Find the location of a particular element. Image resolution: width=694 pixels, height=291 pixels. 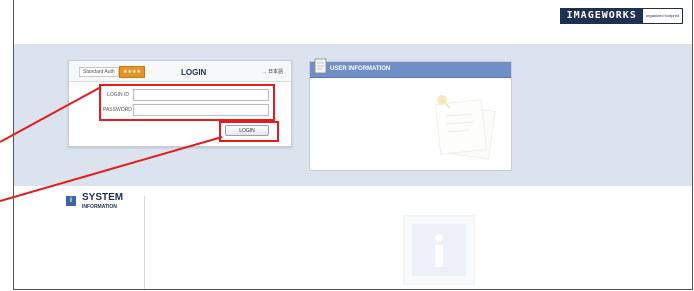

user-information-panel: USER INFORMATION is located at coordinates (410, 114).